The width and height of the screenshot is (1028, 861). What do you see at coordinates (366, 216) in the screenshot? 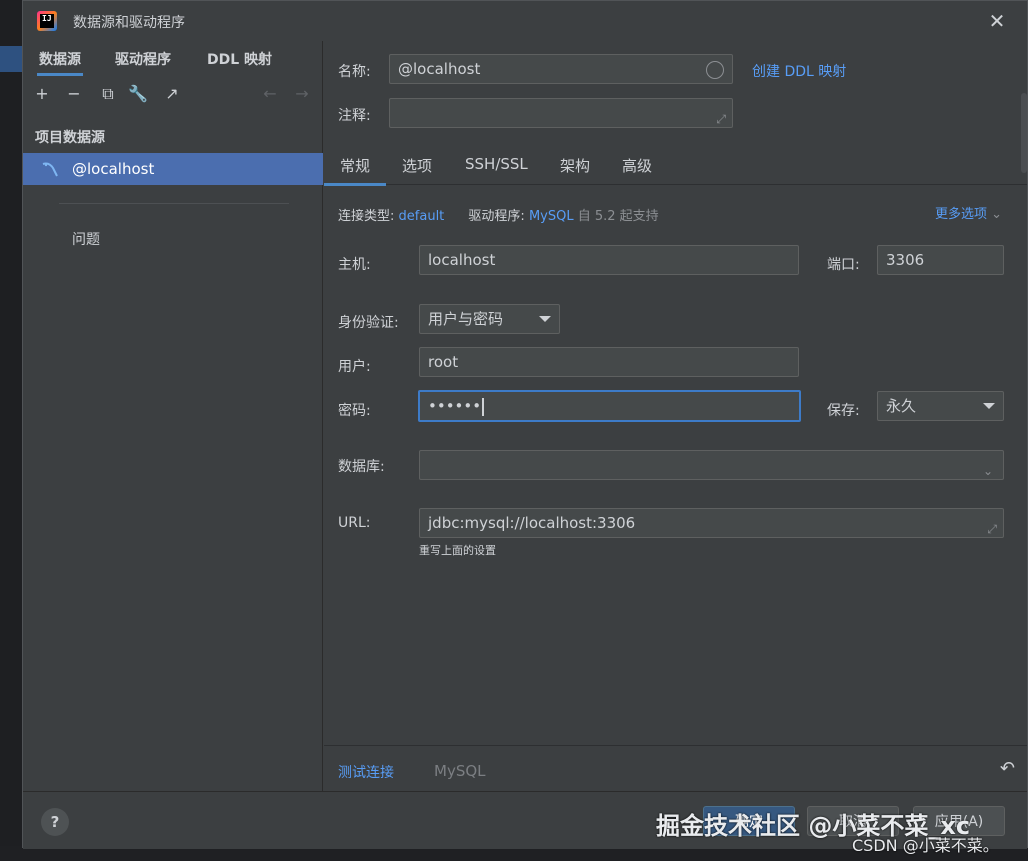
I see `conn-type-label: 连接类型:` at bounding box center [366, 216].